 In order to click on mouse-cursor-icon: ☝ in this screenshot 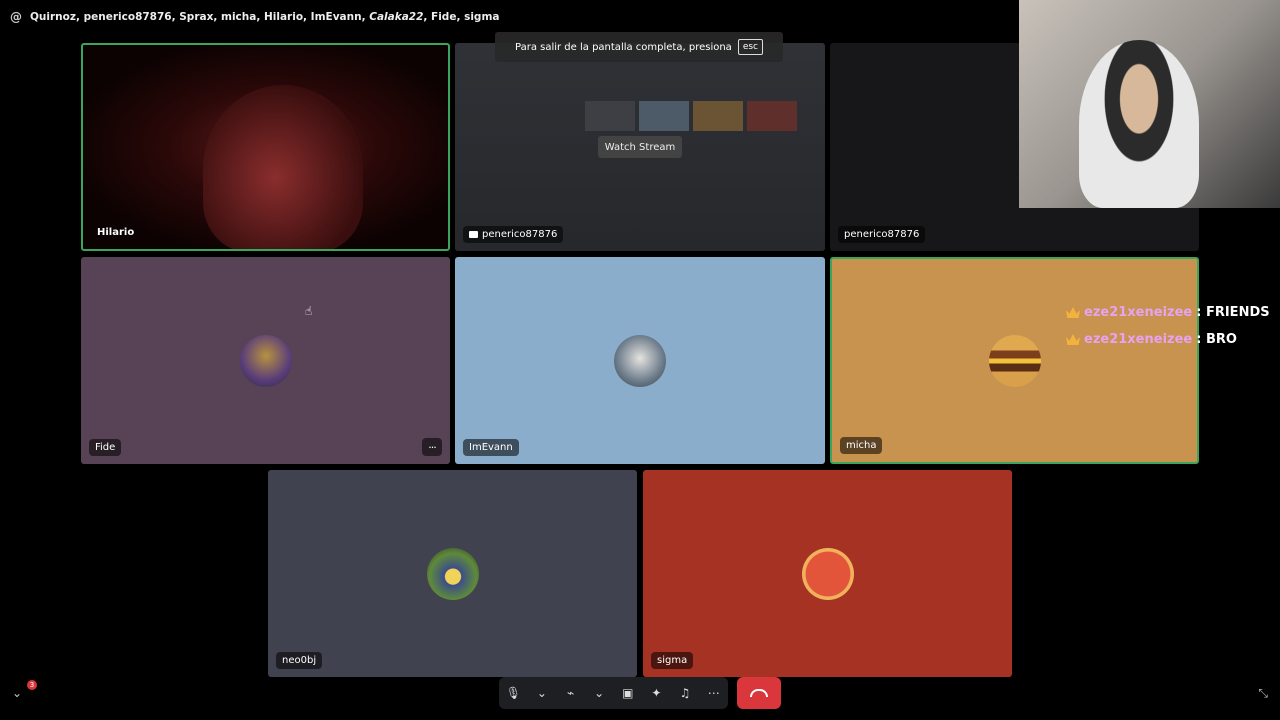, I will do `click(309, 311)`.